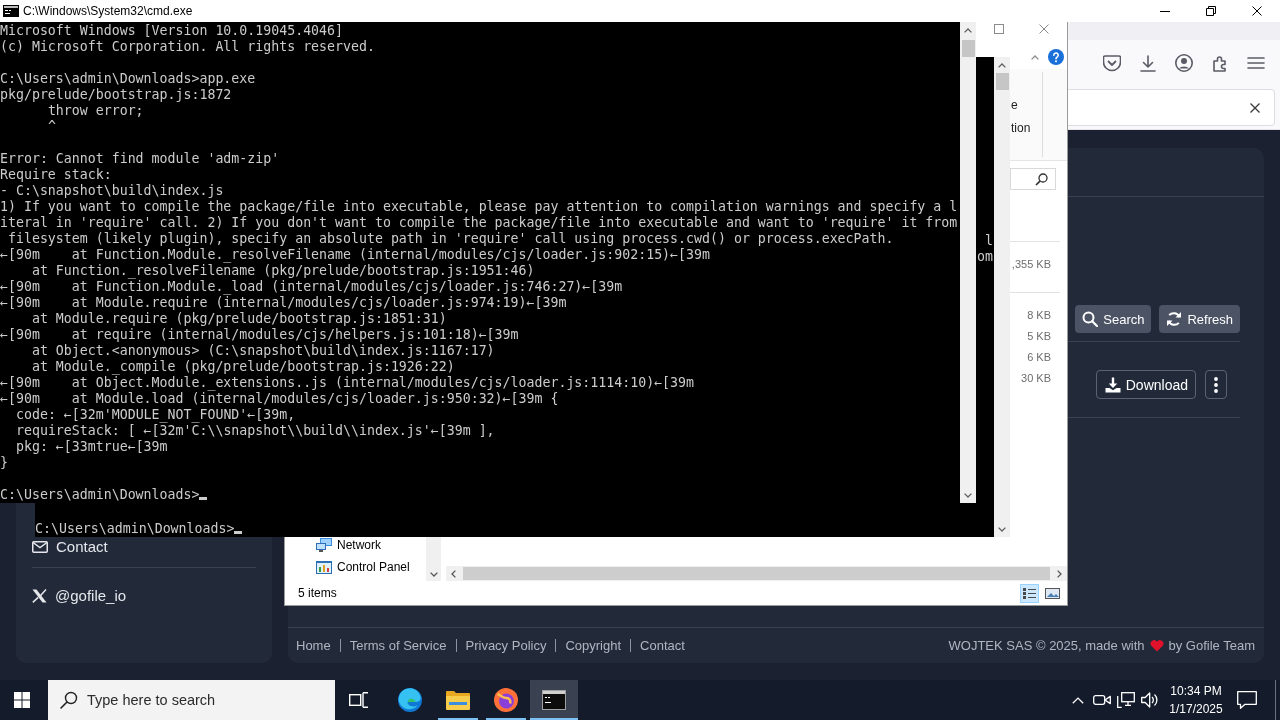 This screenshot has width=1280, height=720. What do you see at coordinates (985, 257) in the screenshot?
I see `console-line: om` at bounding box center [985, 257].